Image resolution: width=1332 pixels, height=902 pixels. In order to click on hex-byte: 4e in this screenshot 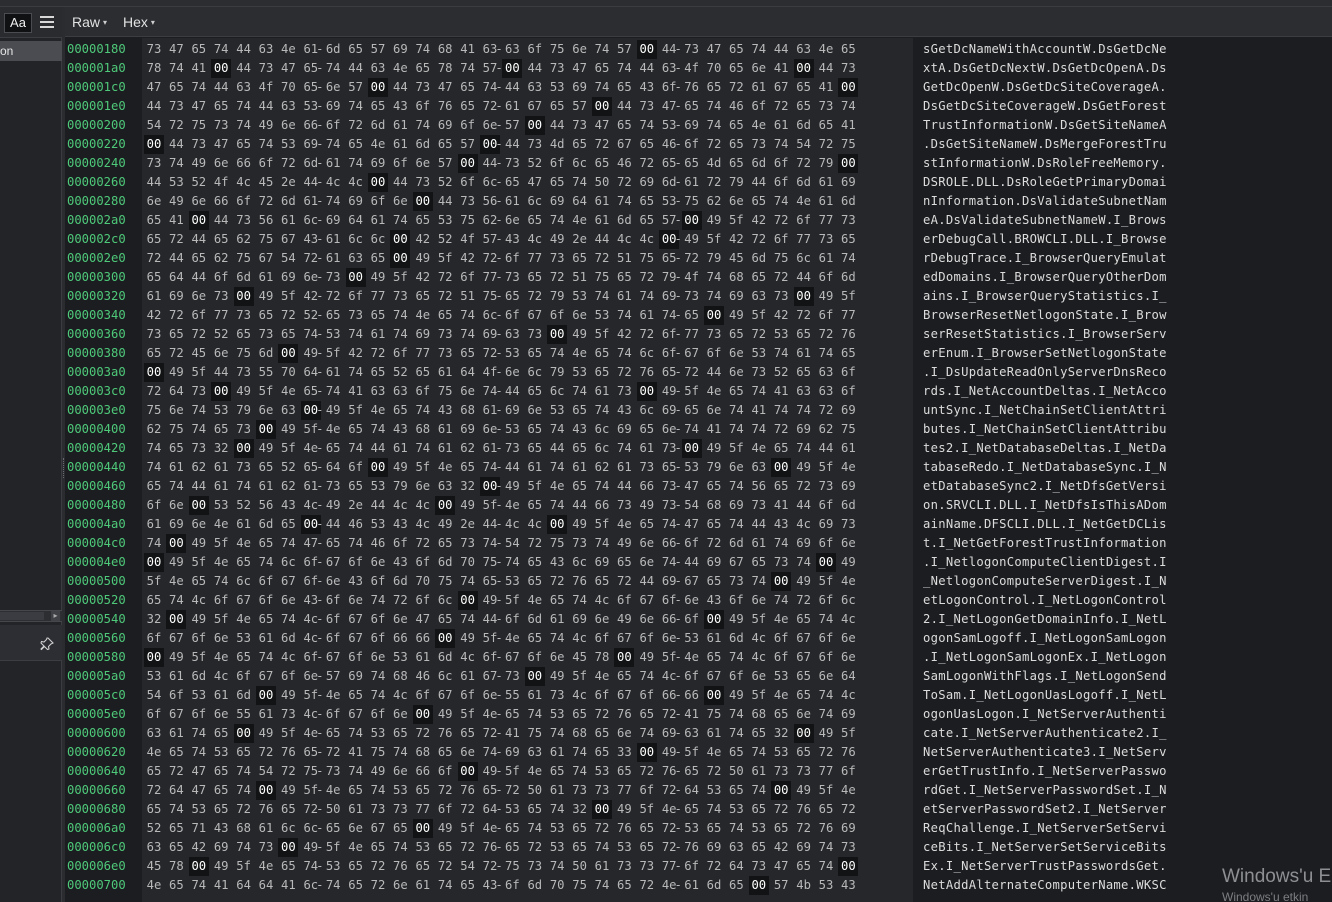, I will do `click(221, 524)`.